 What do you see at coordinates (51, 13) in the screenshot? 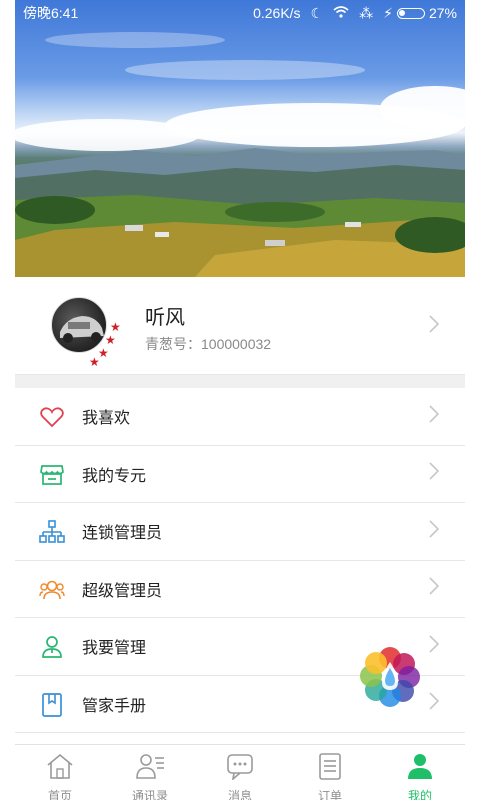
I see `status-time: 傍晚6:41` at bounding box center [51, 13].